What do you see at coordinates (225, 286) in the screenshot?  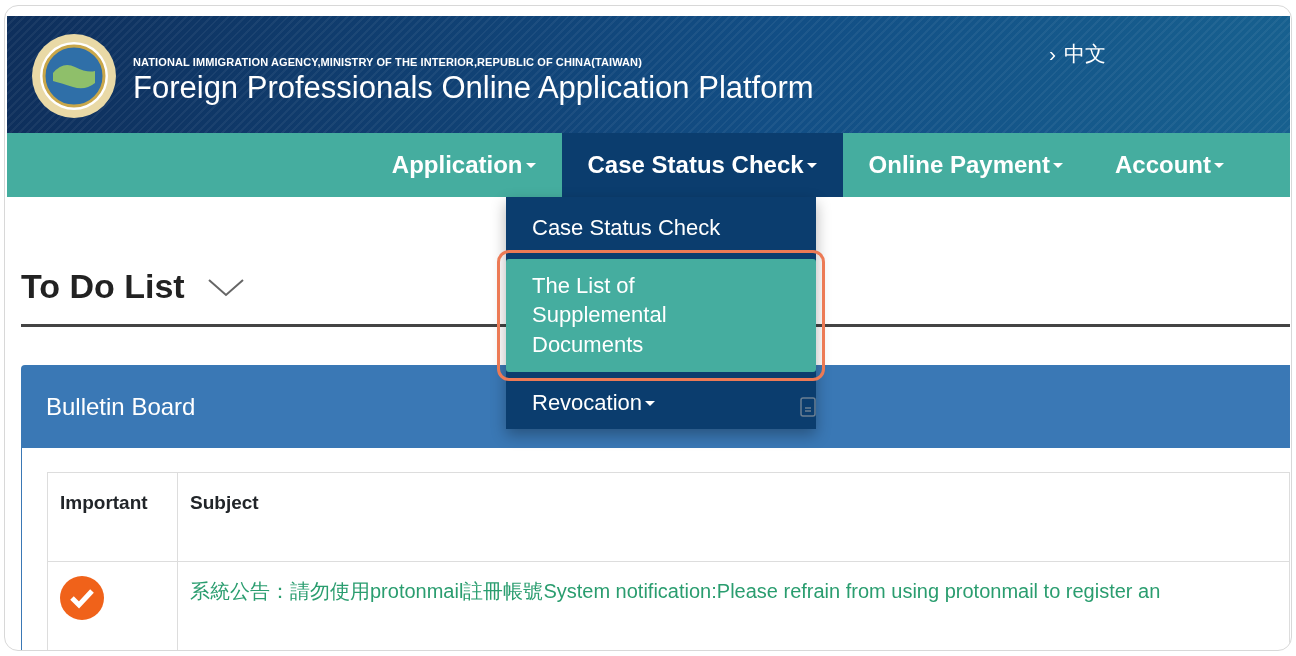 I see `chevron-down-icon` at bounding box center [225, 286].